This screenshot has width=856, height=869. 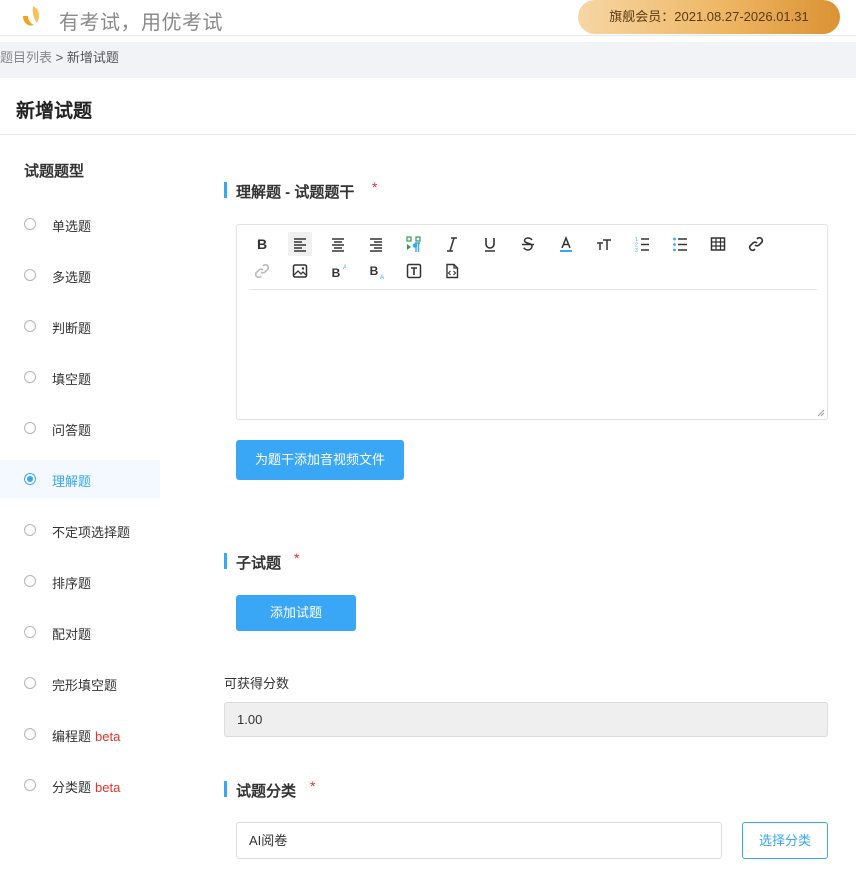 What do you see at coordinates (295, 192) in the screenshot?
I see `stem-heading-text: 理解题 - 试题题干` at bounding box center [295, 192].